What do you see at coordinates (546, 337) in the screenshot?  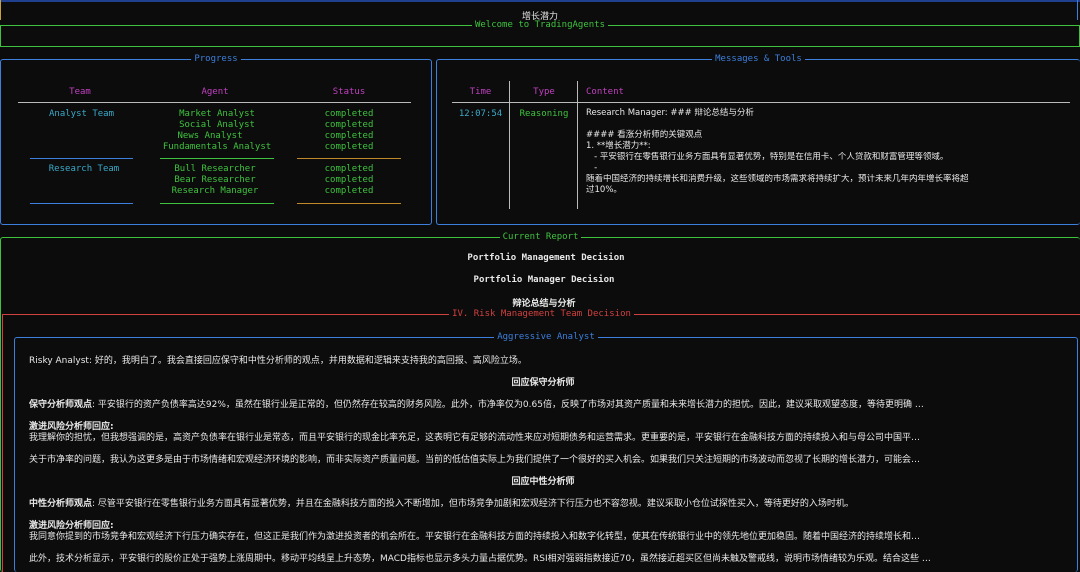 I see `aggressive-analyst-title: Aggressive Analyst` at bounding box center [546, 337].